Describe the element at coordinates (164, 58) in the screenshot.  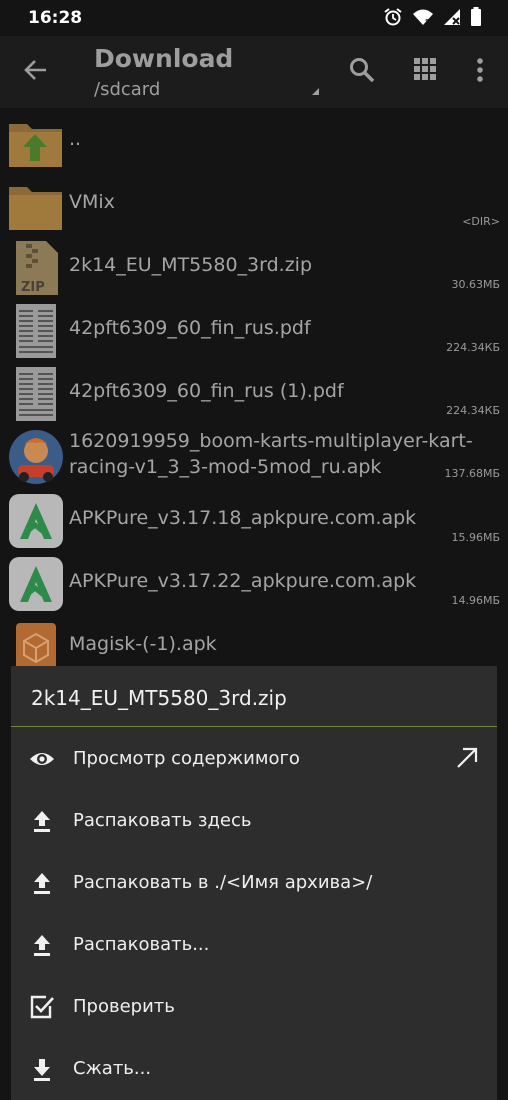
I see `folder-title: Download` at that location.